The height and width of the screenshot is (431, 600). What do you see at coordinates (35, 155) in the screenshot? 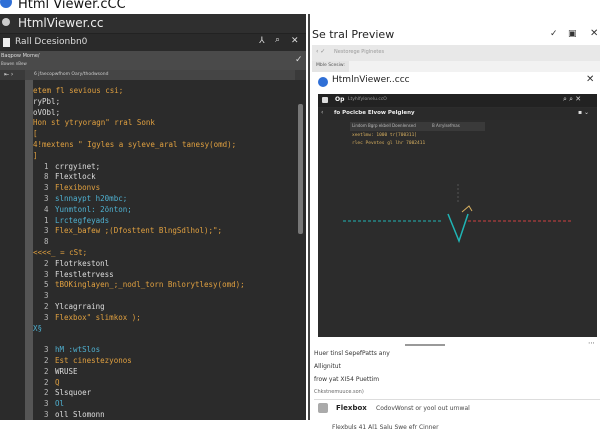
I see `code-line: ]` at bounding box center [35, 155].